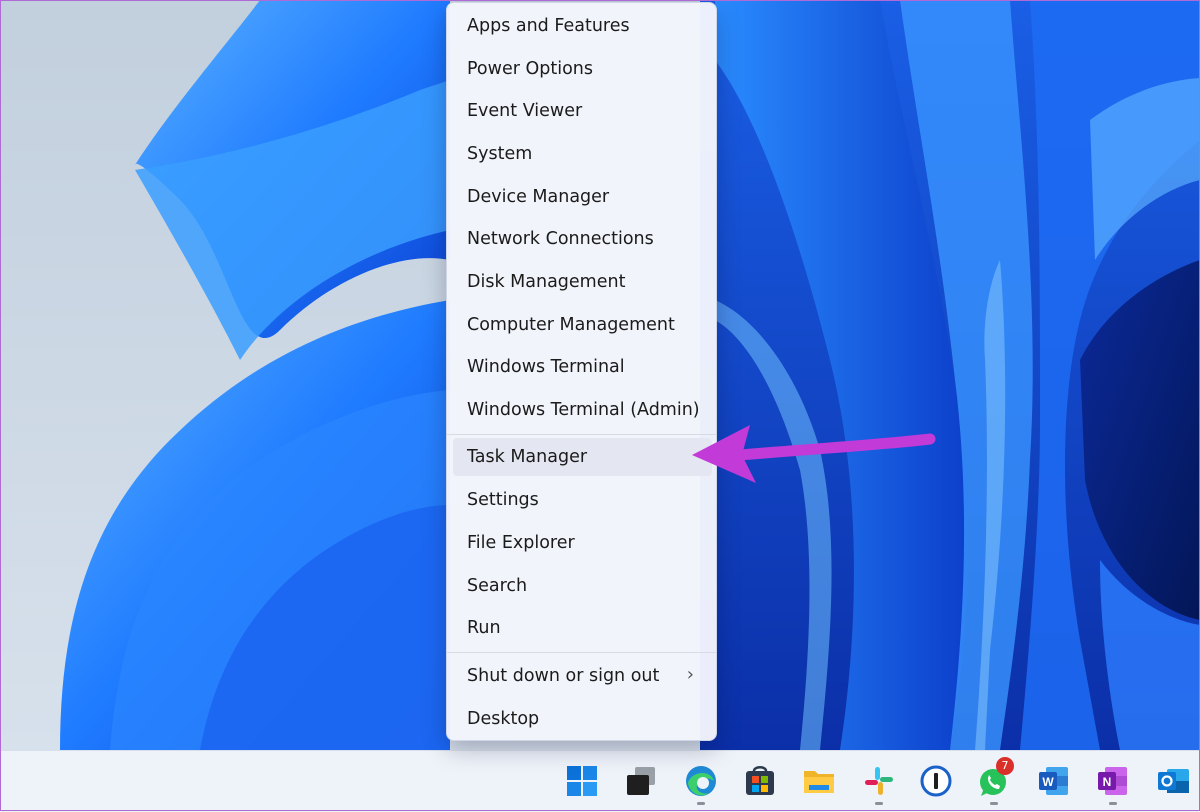 The image size is (1200, 812). What do you see at coordinates (497, 586) in the screenshot?
I see `menu-item-label: Search` at bounding box center [497, 586].